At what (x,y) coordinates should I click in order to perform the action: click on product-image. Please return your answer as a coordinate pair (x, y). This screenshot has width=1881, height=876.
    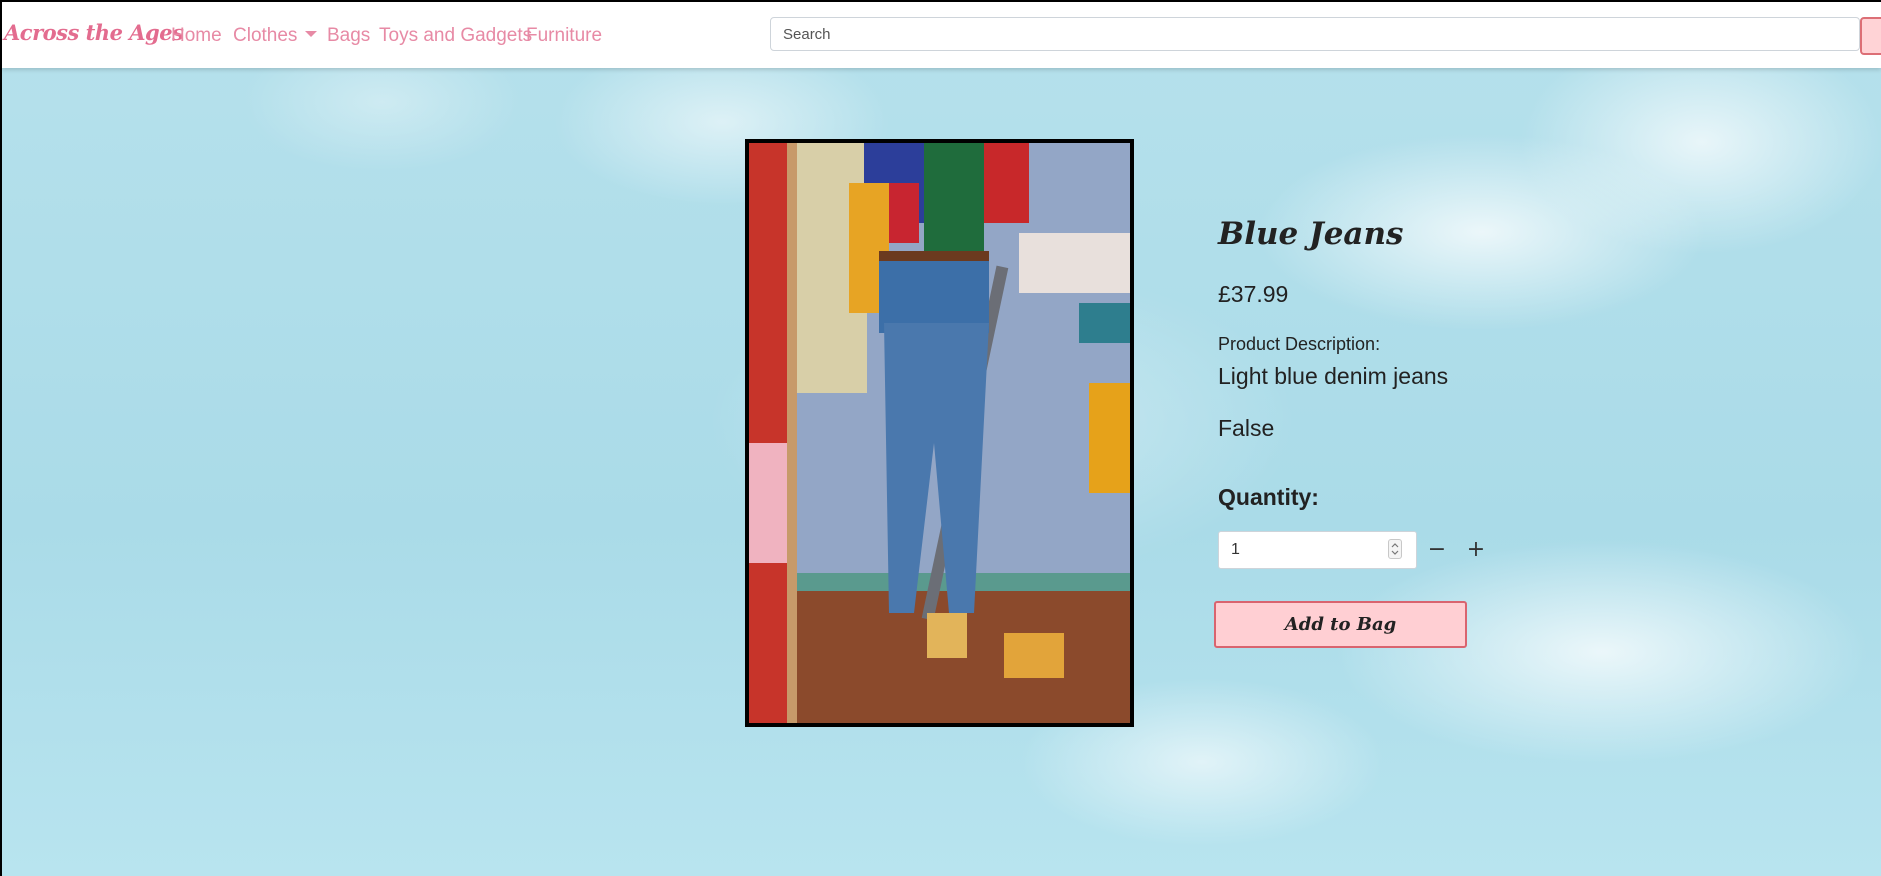
    Looking at the image, I should click on (939, 433).